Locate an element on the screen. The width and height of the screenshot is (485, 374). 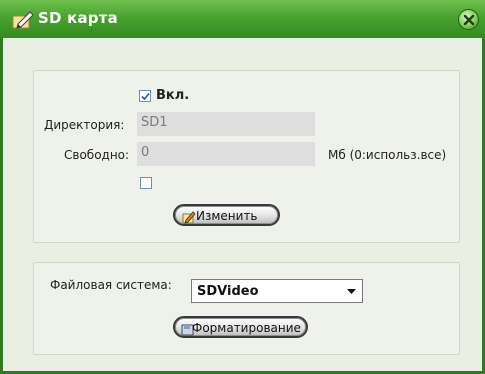
close-icon is located at coordinates (469, 20).